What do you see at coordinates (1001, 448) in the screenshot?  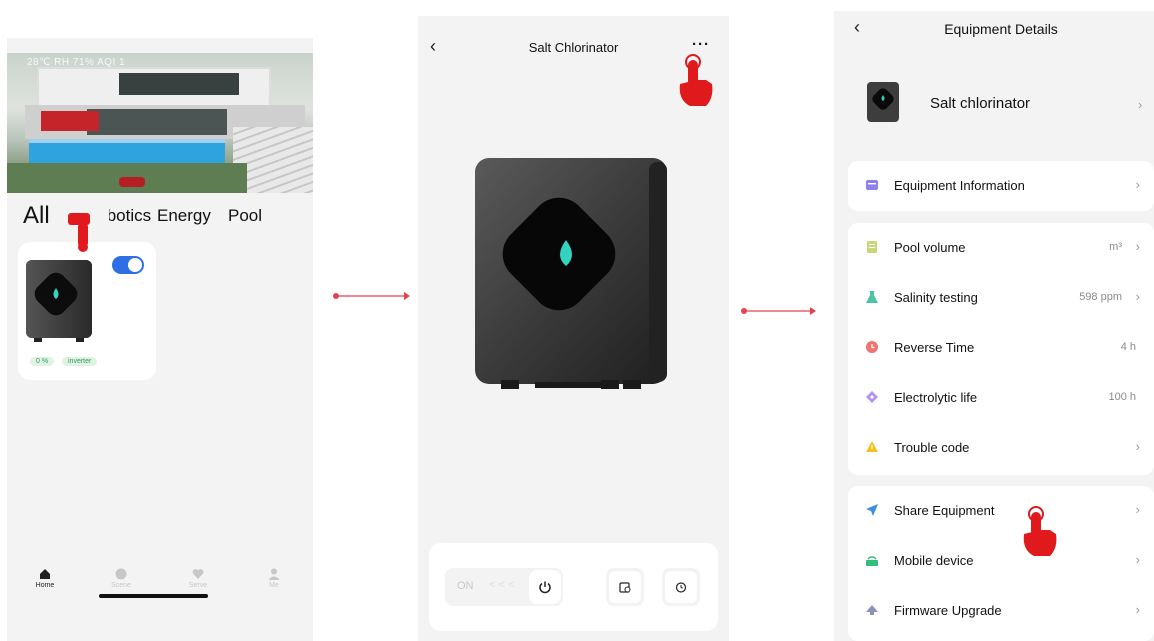 I see `row-trouble-code: Trouble code ›` at bounding box center [1001, 448].